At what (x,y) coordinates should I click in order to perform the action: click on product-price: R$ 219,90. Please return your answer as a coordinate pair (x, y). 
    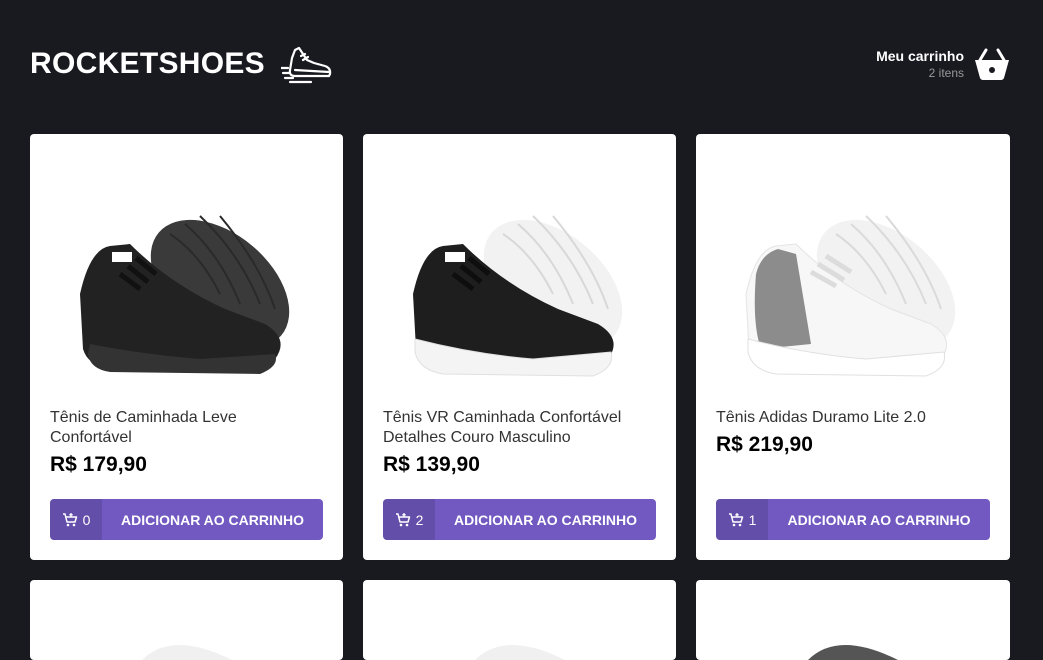
    Looking at the image, I should click on (764, 444).